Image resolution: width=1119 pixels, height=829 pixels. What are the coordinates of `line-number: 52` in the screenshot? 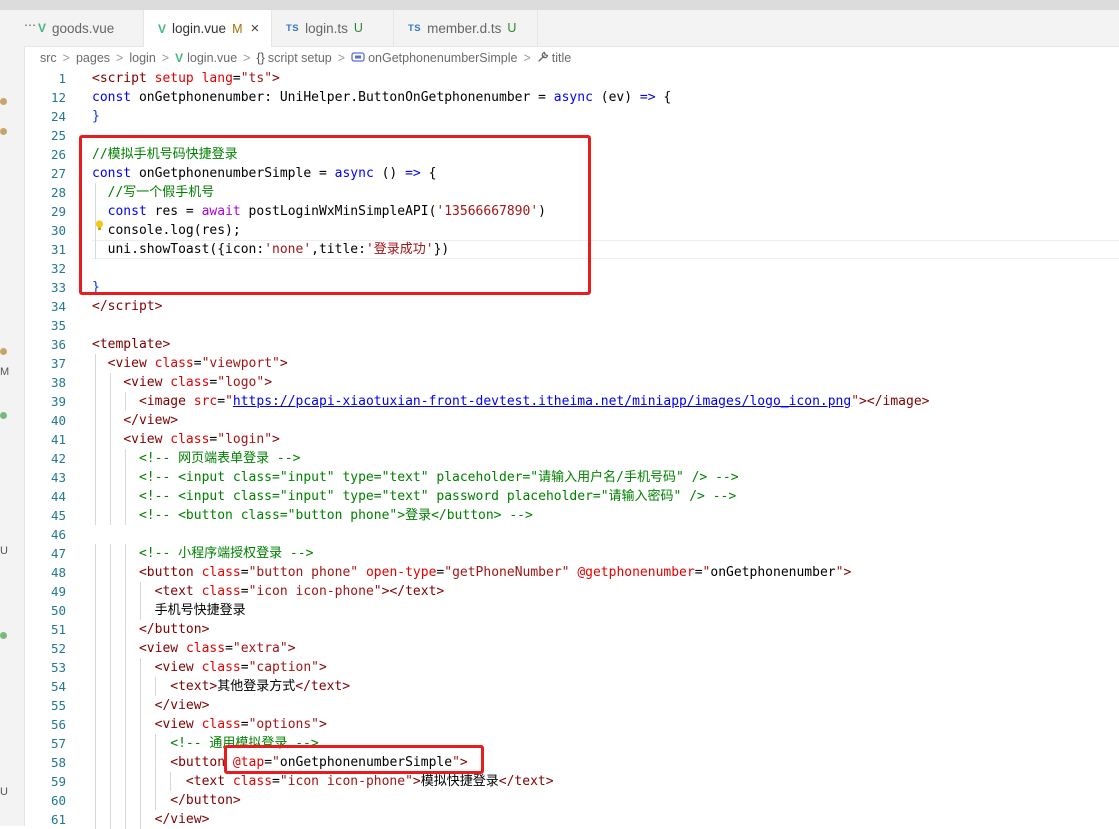 It's located at (58, 648).